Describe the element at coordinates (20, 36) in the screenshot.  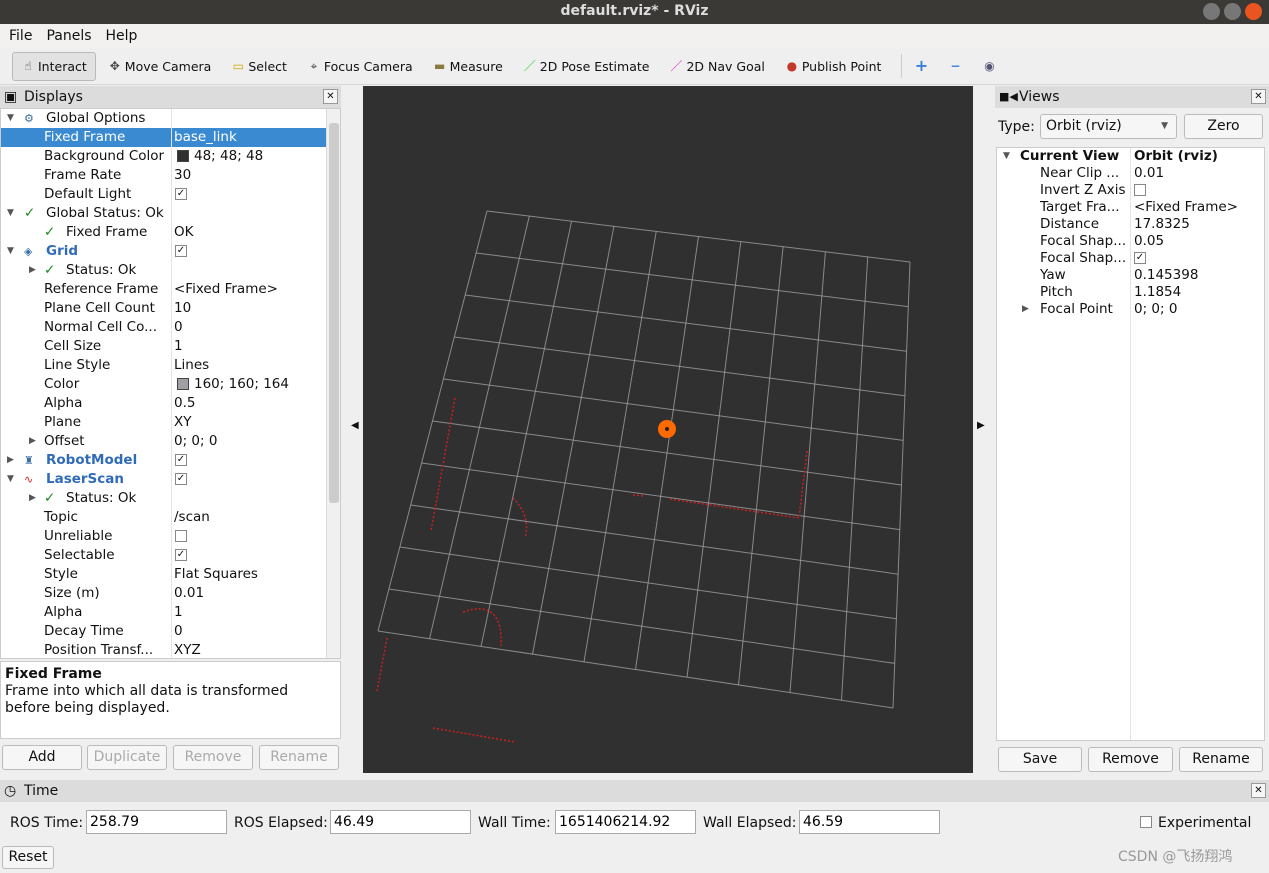
I see `menu-file: File` at that location.